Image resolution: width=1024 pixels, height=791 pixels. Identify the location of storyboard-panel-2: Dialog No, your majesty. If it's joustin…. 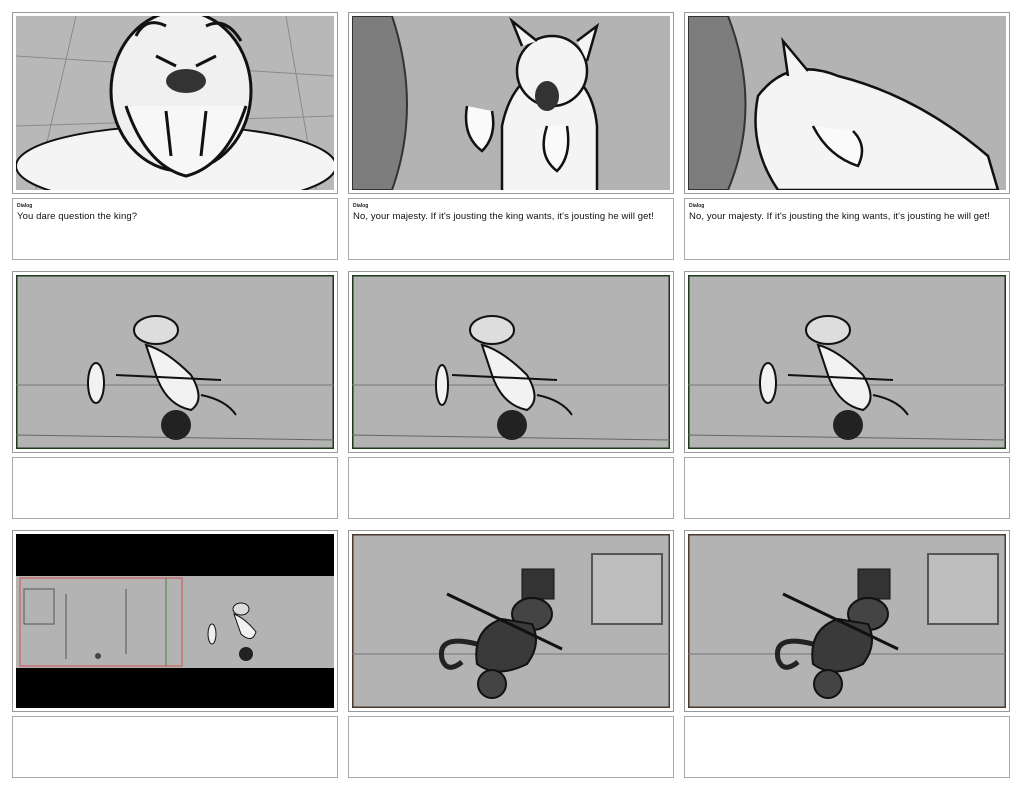
(511, 136).